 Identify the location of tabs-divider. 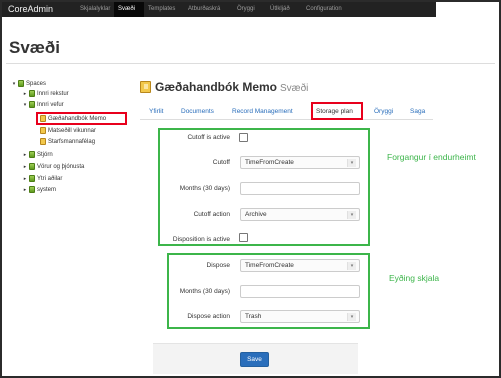
(286, 119).